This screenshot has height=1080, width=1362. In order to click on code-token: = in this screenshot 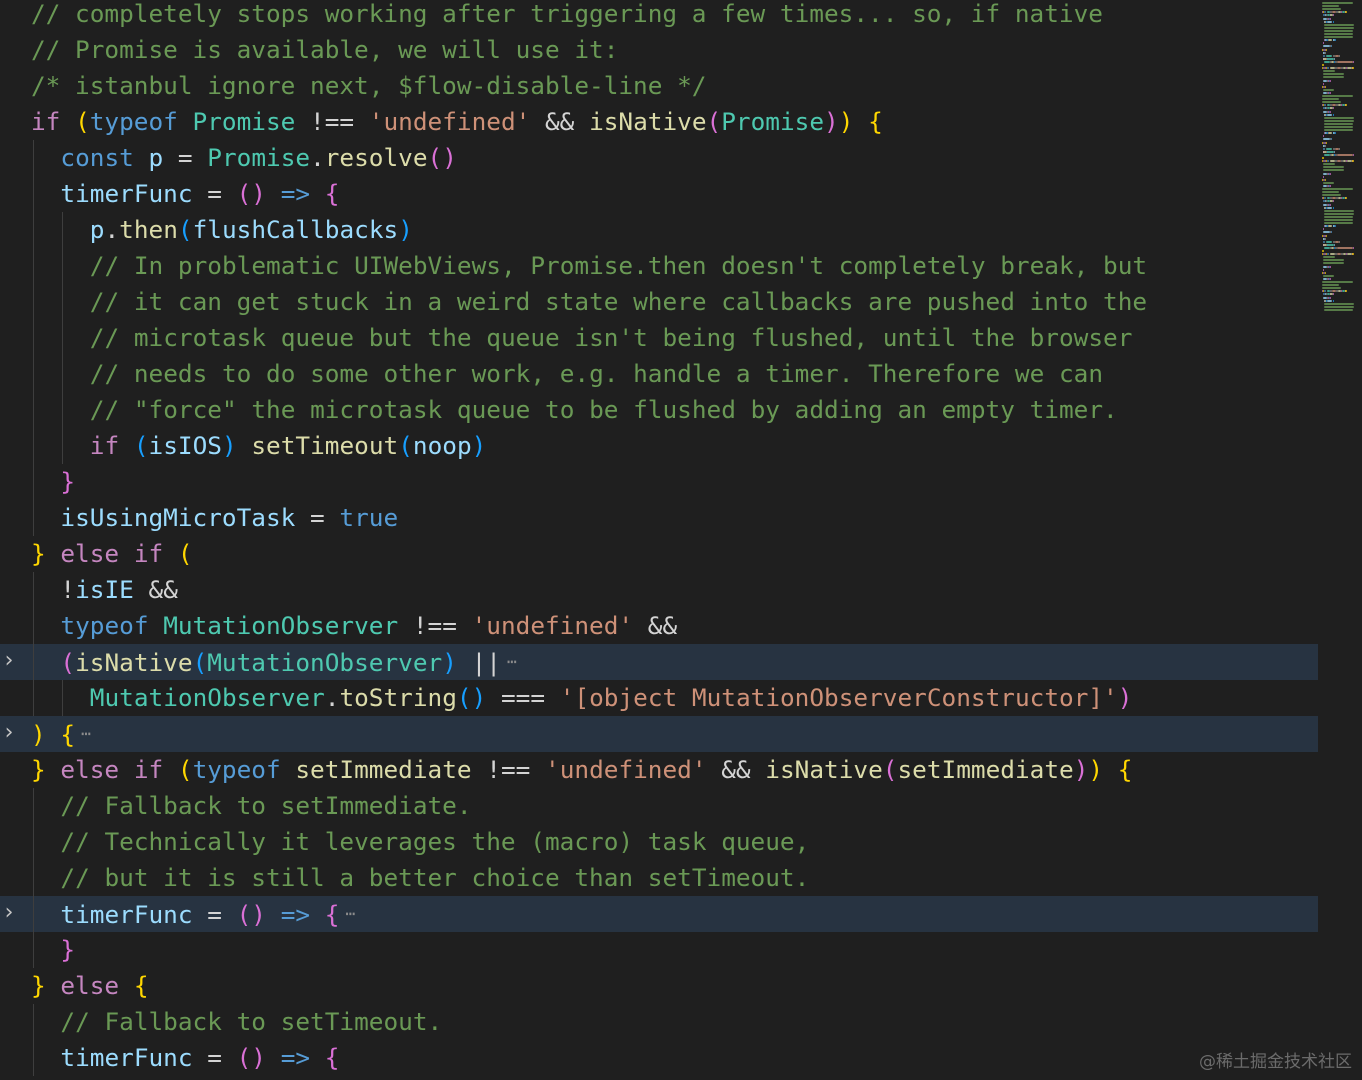, I will do `click(185, 157)`.